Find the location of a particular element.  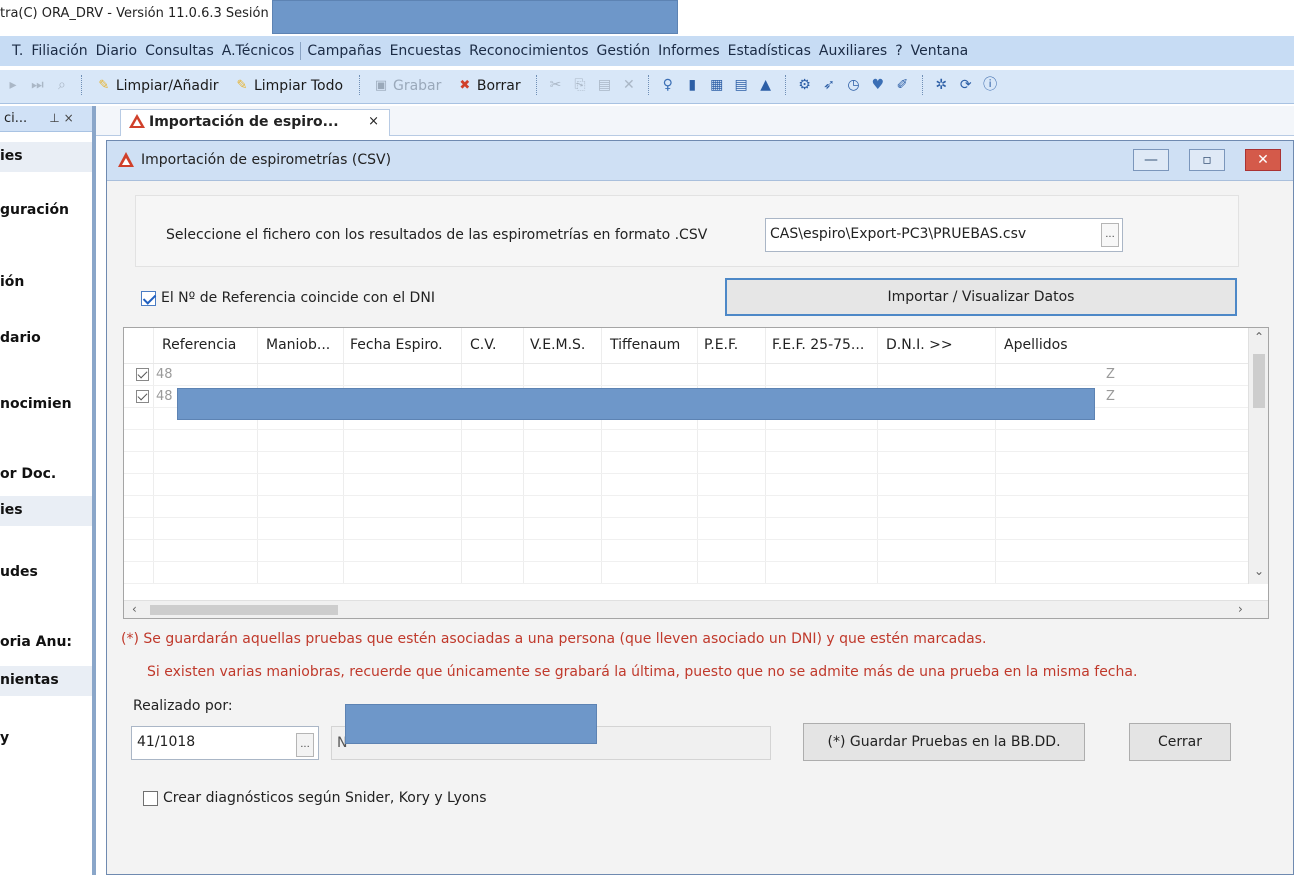

borrar-button: ✖ Borrar is located at coordinates (489, 86).